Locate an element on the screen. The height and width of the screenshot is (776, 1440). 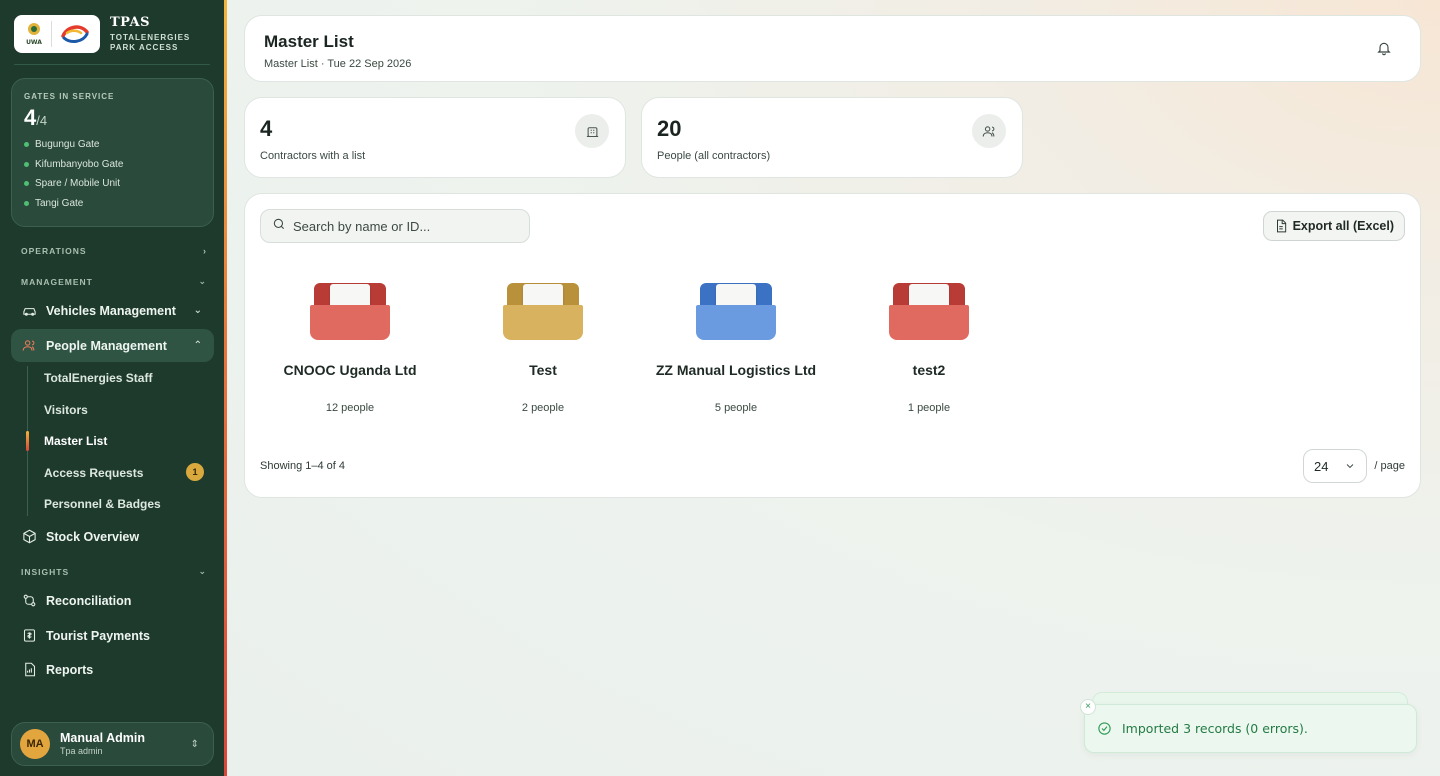
report-icon is located at coordinates (29, 670).